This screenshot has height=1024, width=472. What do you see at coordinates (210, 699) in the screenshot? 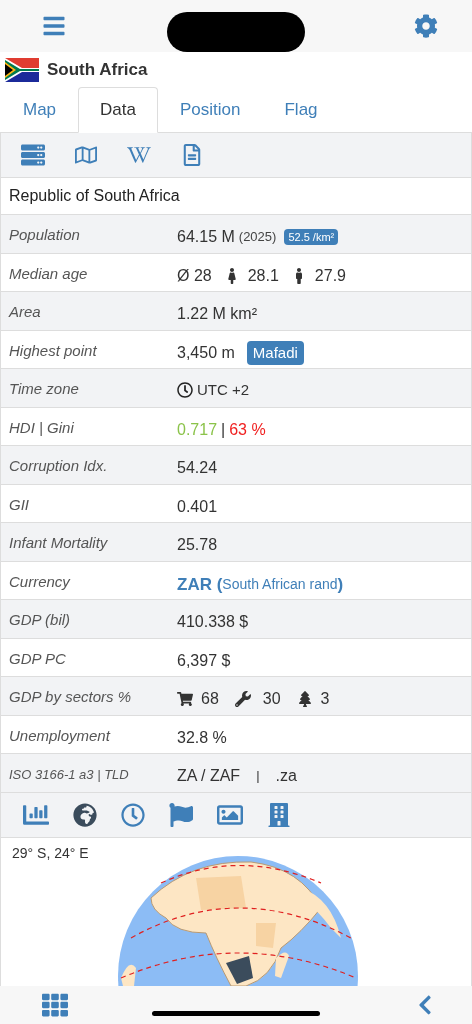
I see `services-share: 68` at bounding box center [210, 699].